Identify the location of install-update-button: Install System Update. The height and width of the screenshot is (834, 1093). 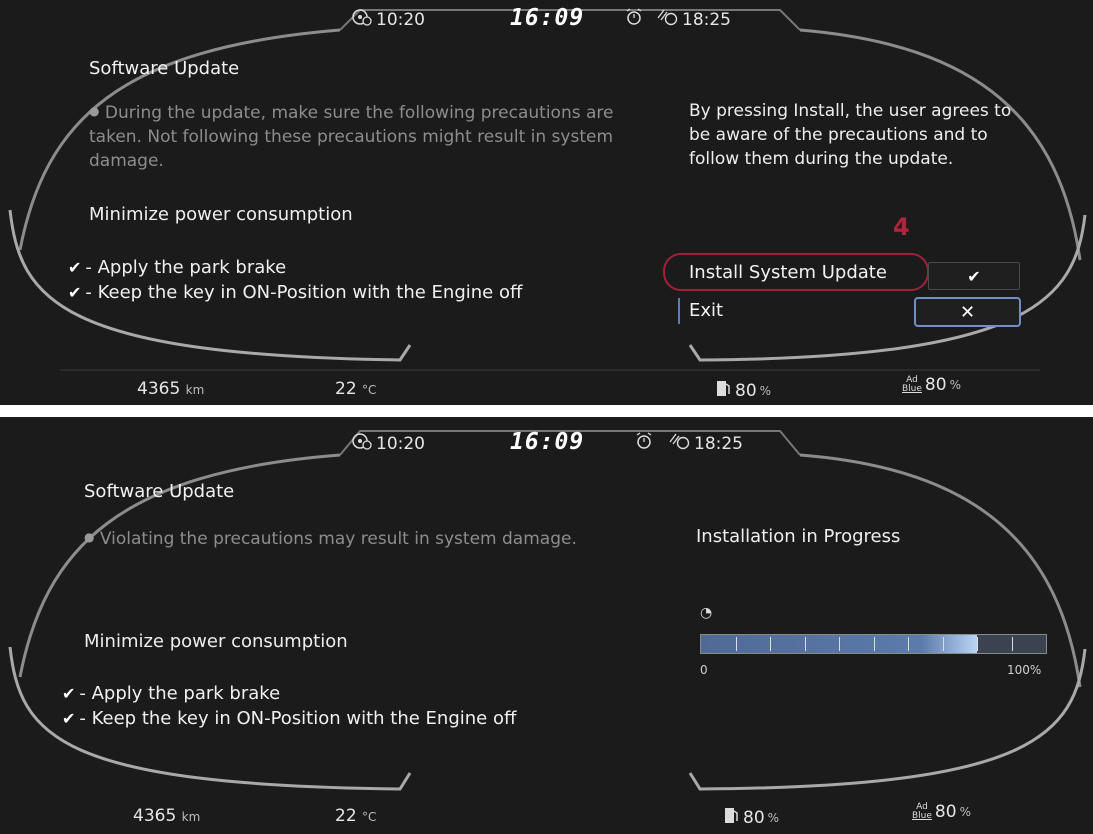
(788, 272).